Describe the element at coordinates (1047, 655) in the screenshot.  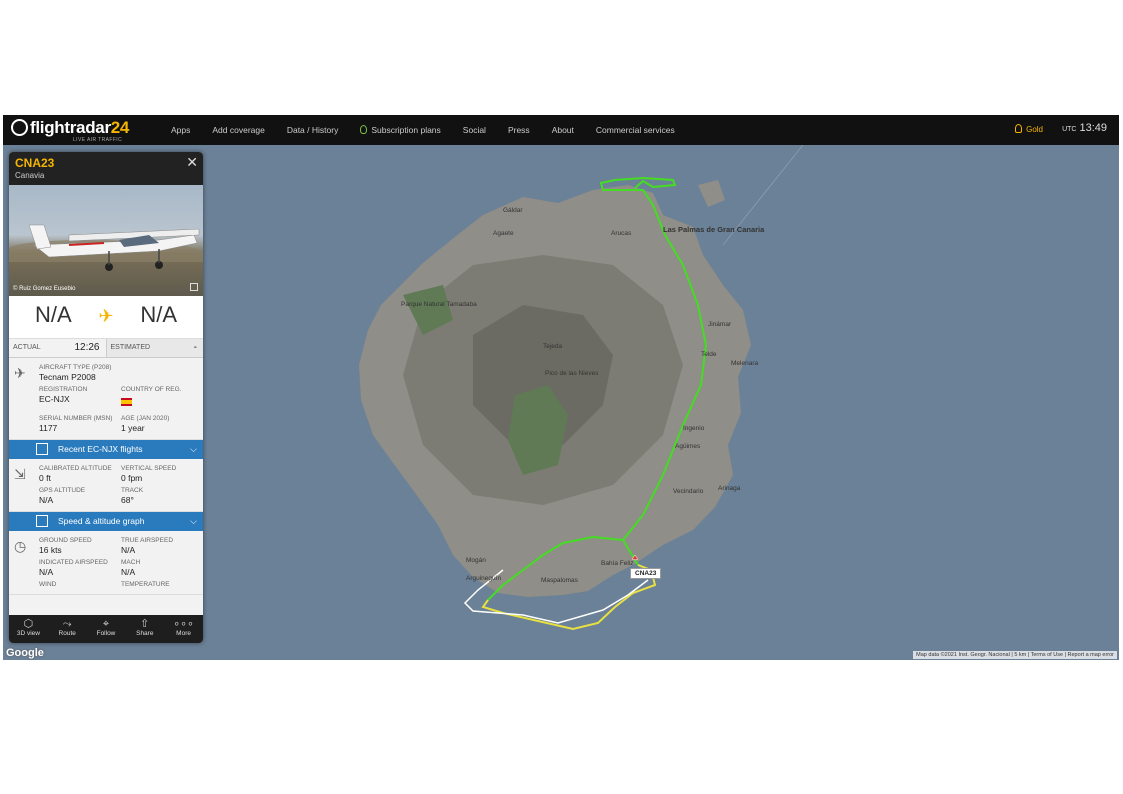
I see `terms-link: Terms of Use` at that location.